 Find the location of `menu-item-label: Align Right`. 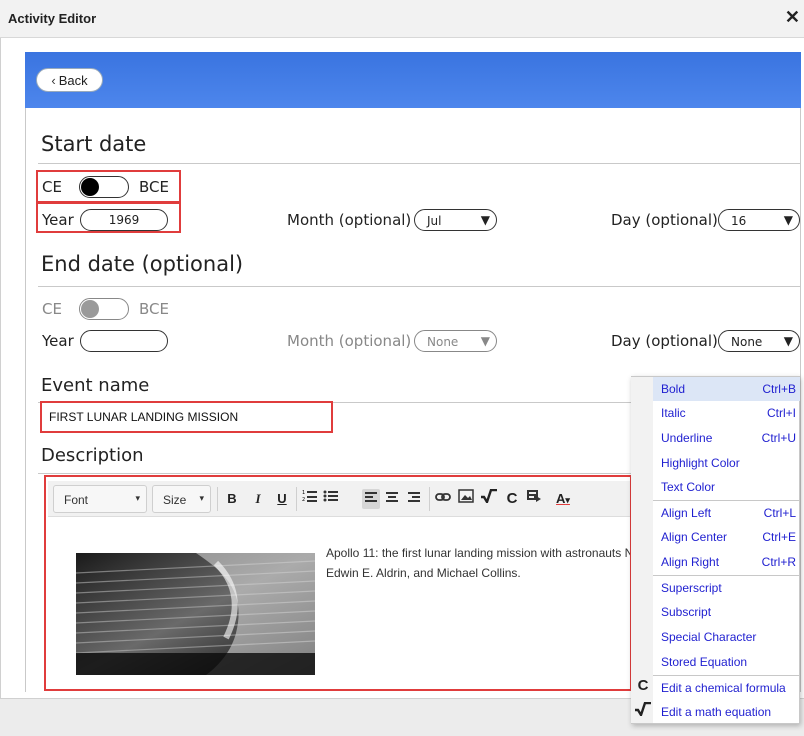

menu-item-label: Align Right is located at coordinates (690, 562).